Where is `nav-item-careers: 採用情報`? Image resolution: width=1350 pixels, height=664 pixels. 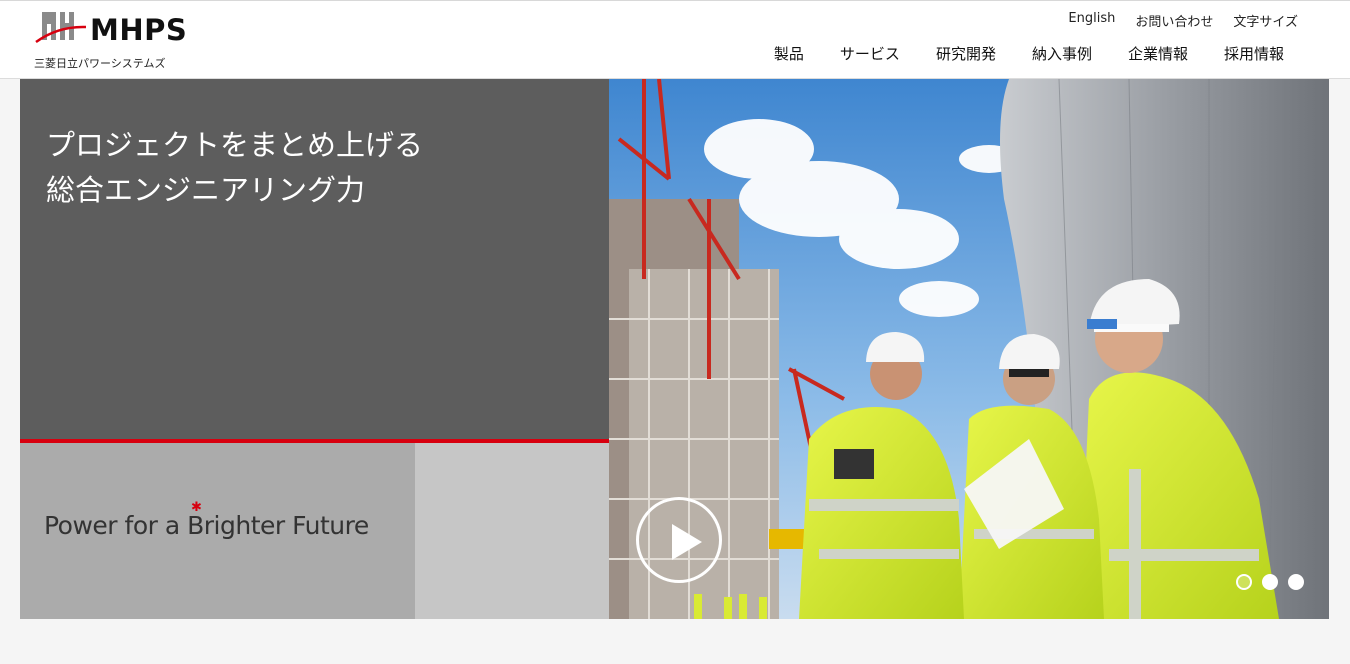 nav-item-careers: 採用情報 is located at coordinates (1254, 53).